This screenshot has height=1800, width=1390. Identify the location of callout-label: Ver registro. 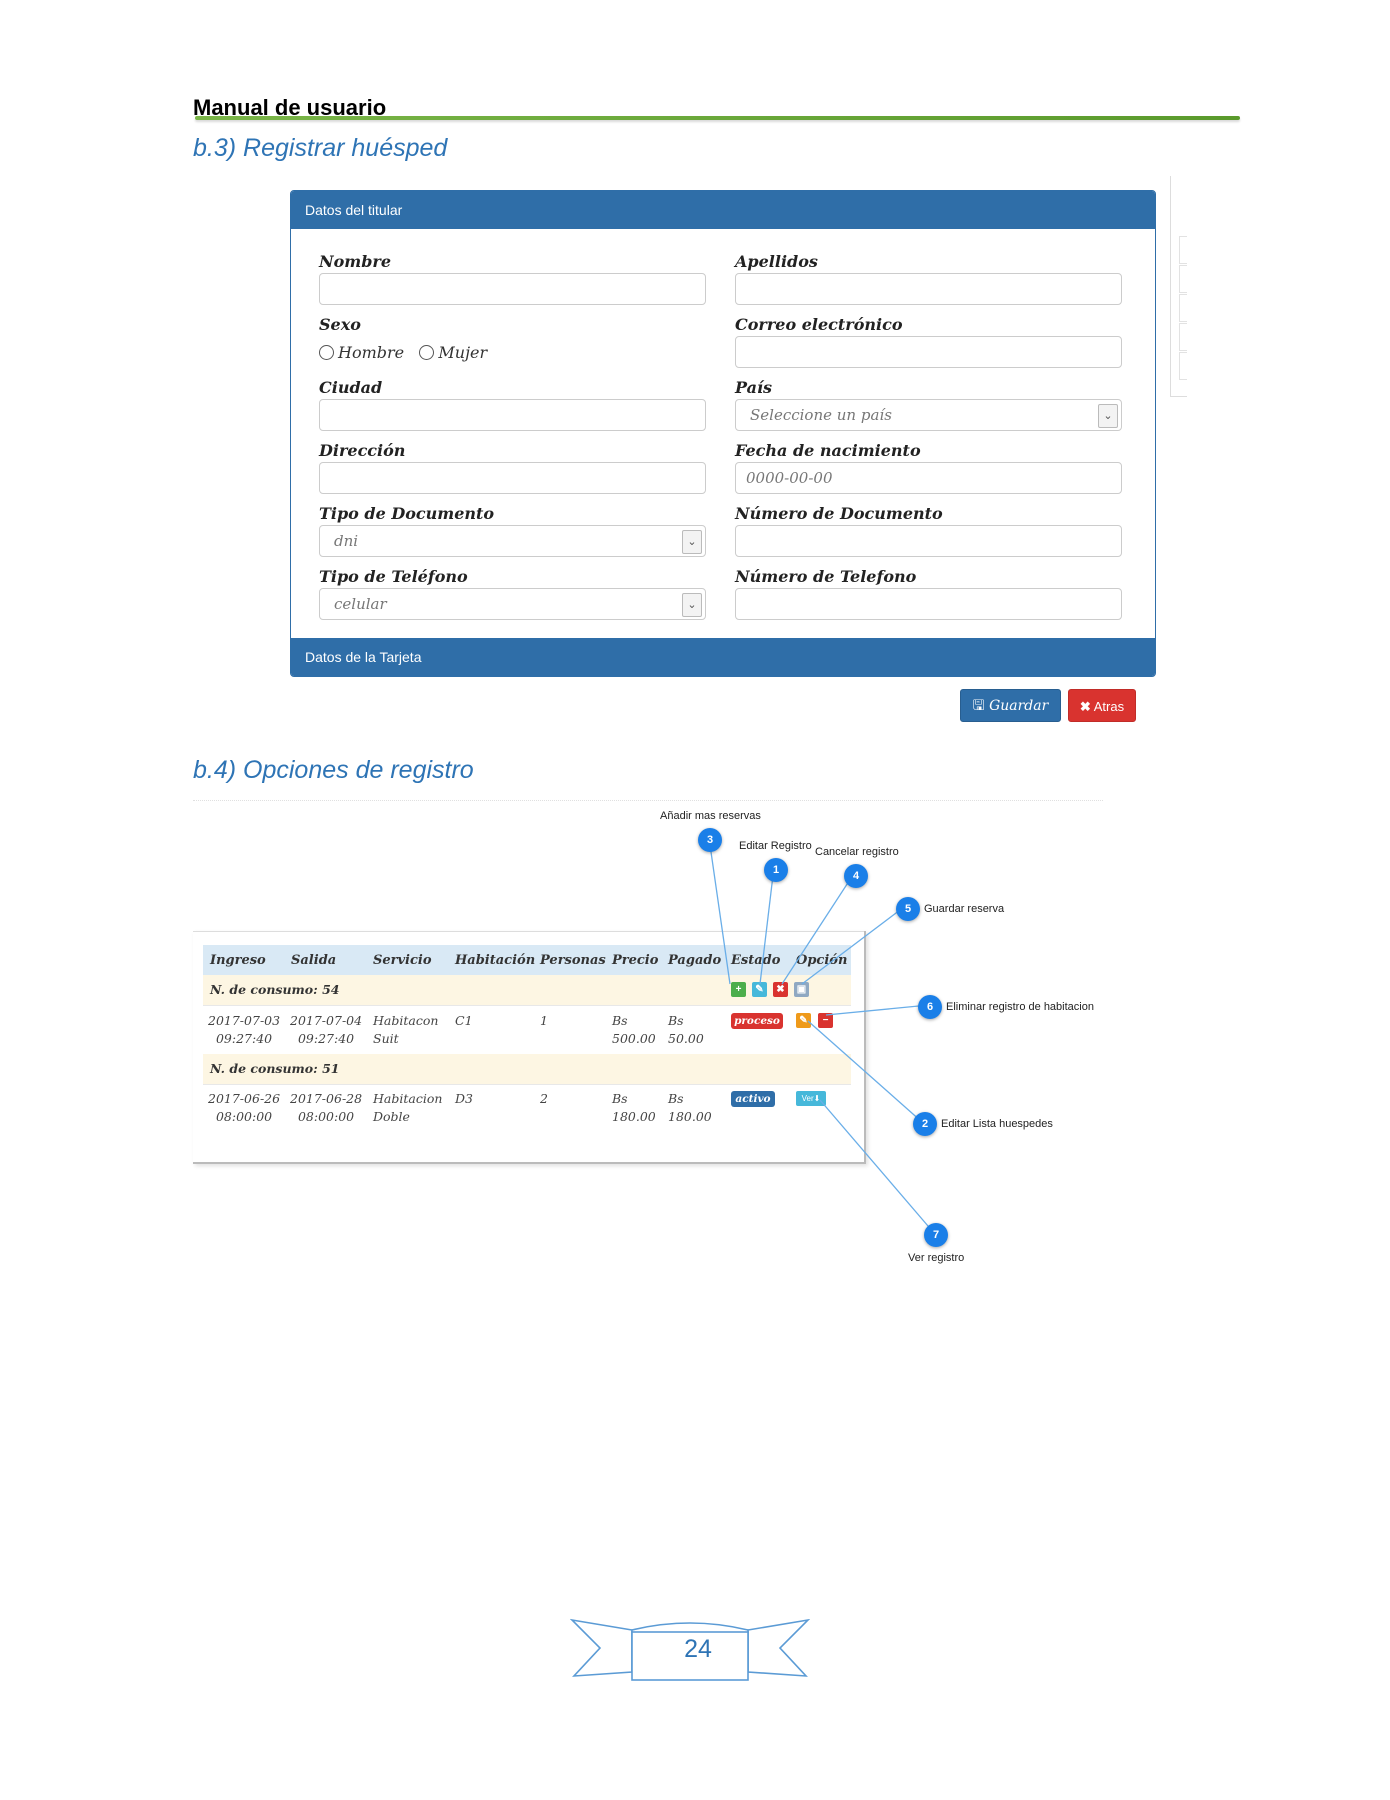
(936, 1258).